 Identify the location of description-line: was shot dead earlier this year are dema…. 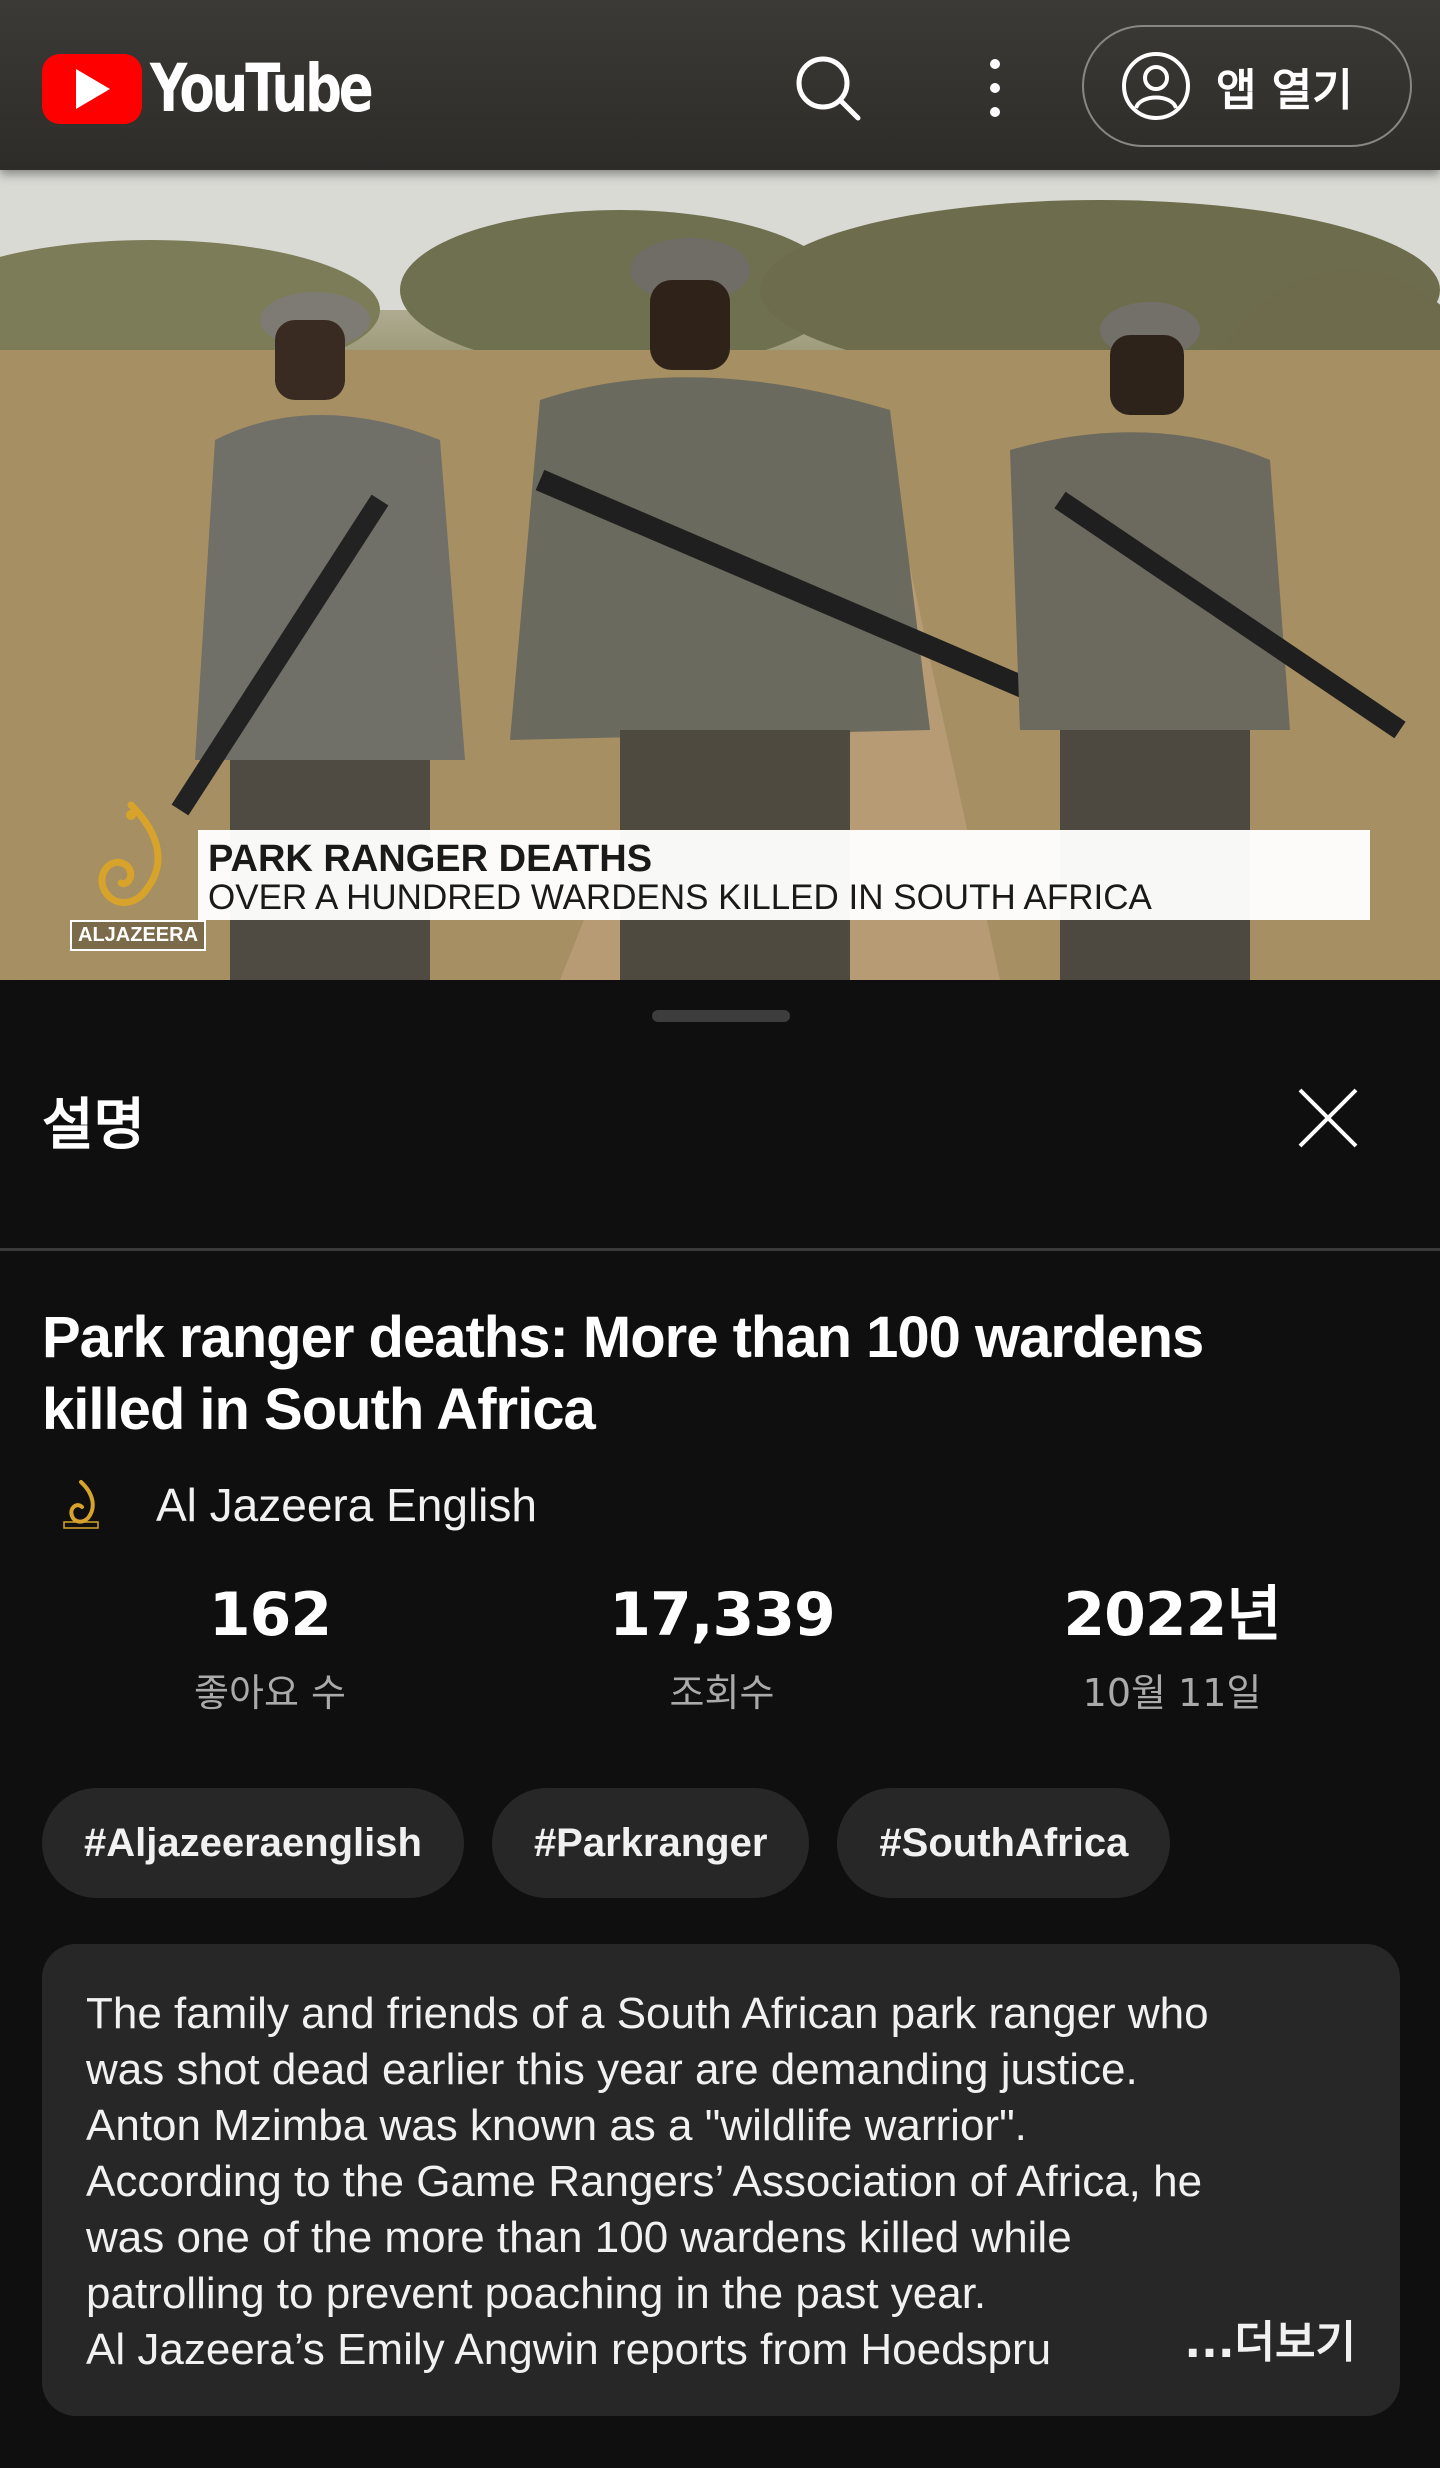
(612, 2069).